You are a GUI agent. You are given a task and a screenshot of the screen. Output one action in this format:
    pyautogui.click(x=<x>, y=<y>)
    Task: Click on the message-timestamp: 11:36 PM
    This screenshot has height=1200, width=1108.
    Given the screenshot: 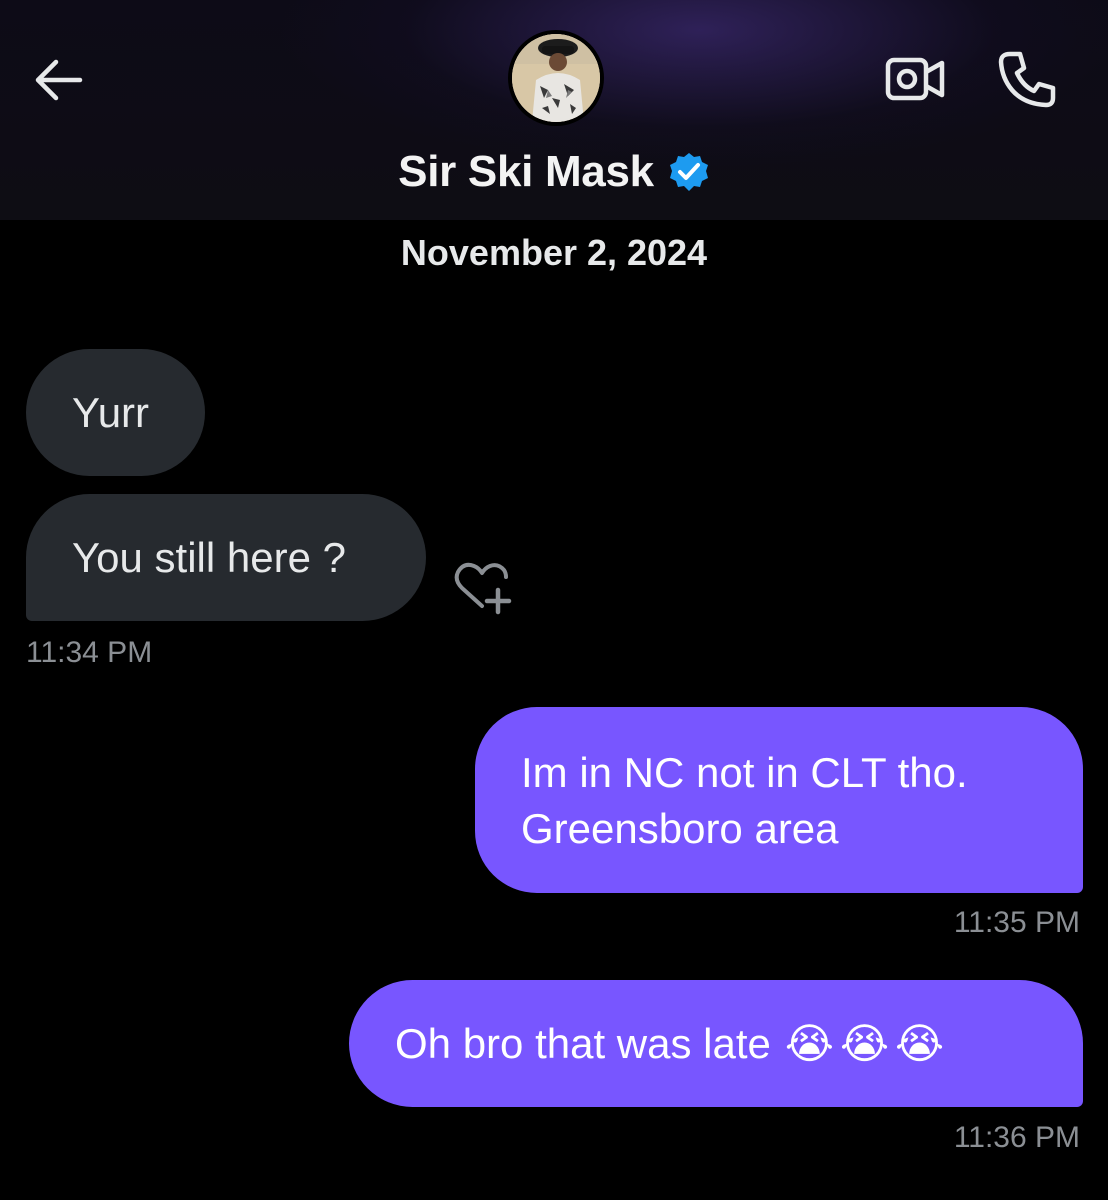 What is the action you would take?
    pyautogui.click(x=1016, y=1137)
    